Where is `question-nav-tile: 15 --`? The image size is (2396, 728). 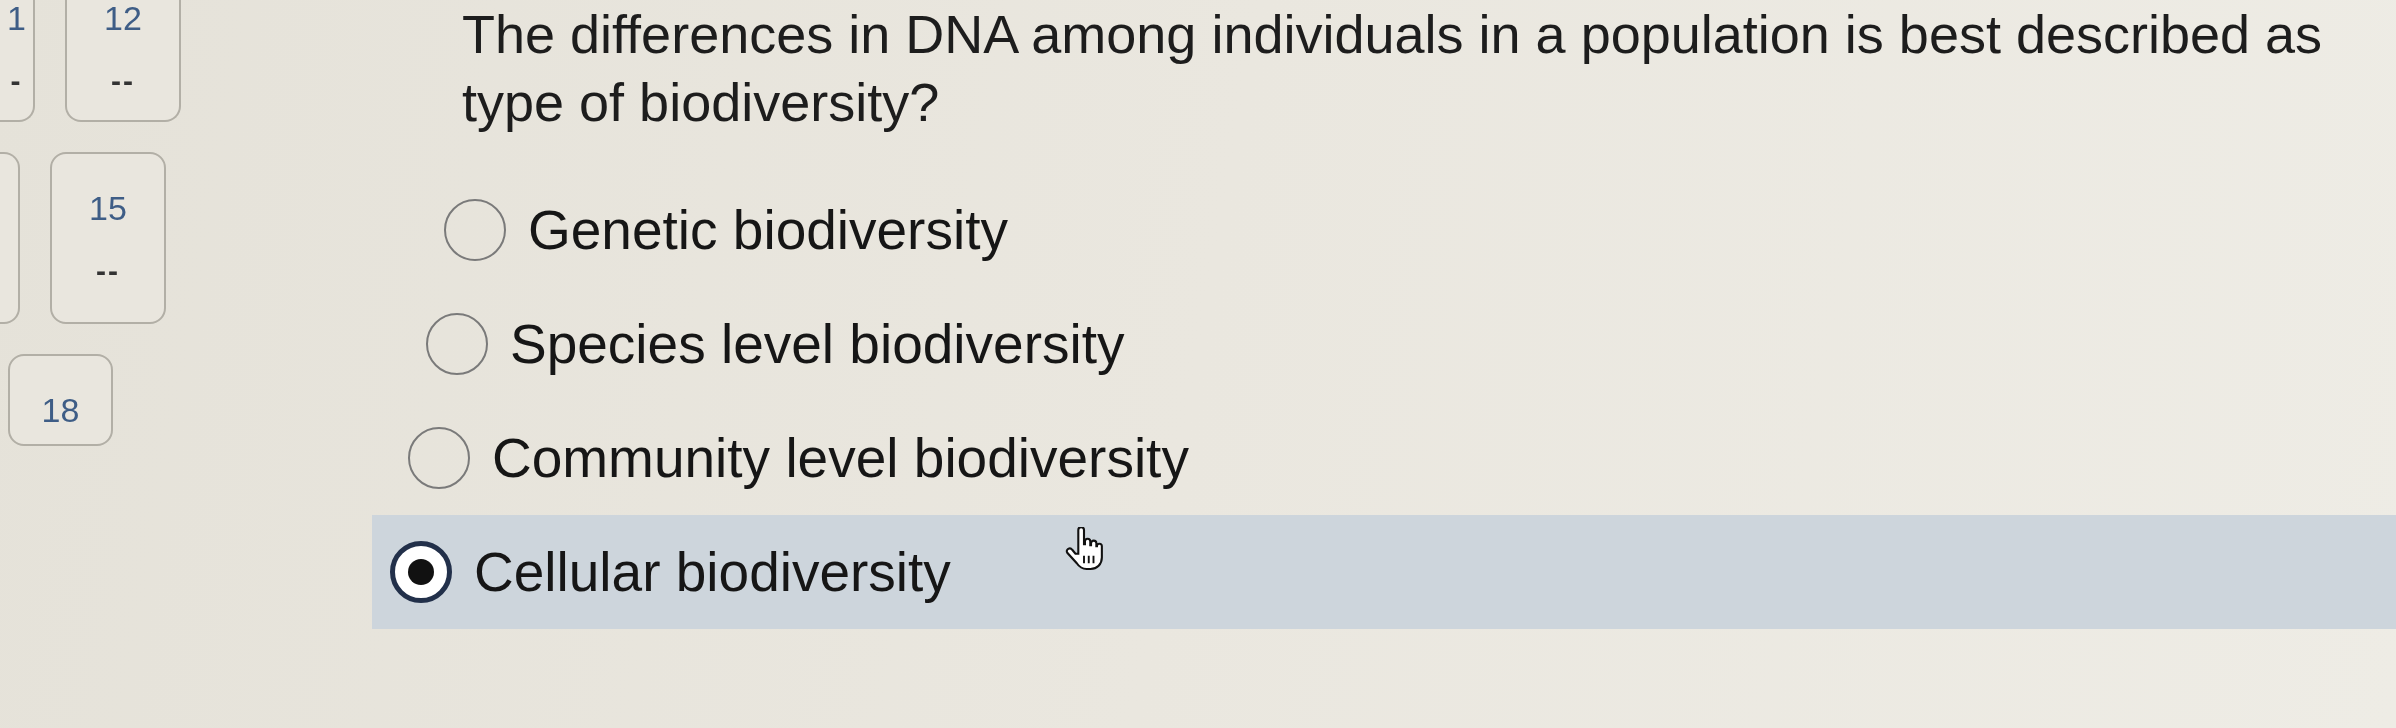 question-nav-tile: 15 -- is located at coordinates (108, 238).